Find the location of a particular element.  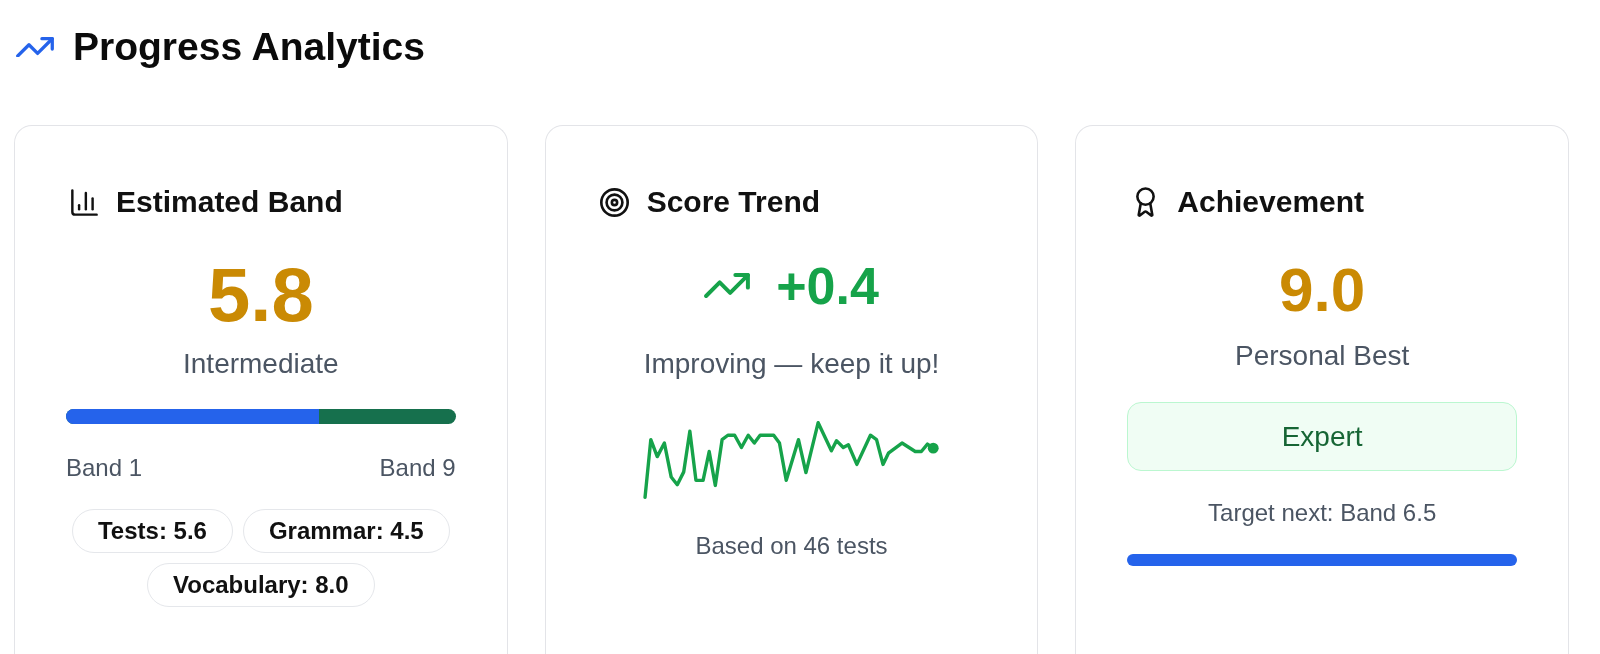

score-value: 5.8 is located at coordinates (261, 295).